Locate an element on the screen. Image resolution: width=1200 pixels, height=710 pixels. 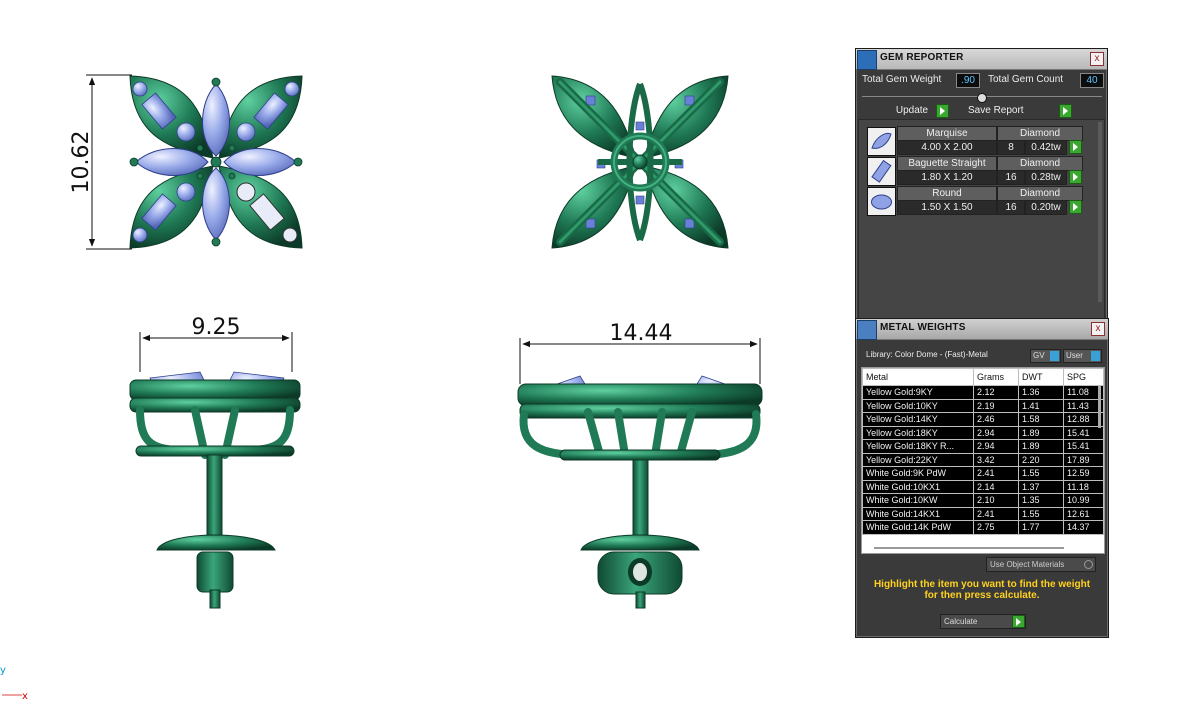
grams-value: 2.19 is located at coordinates (996, 405).